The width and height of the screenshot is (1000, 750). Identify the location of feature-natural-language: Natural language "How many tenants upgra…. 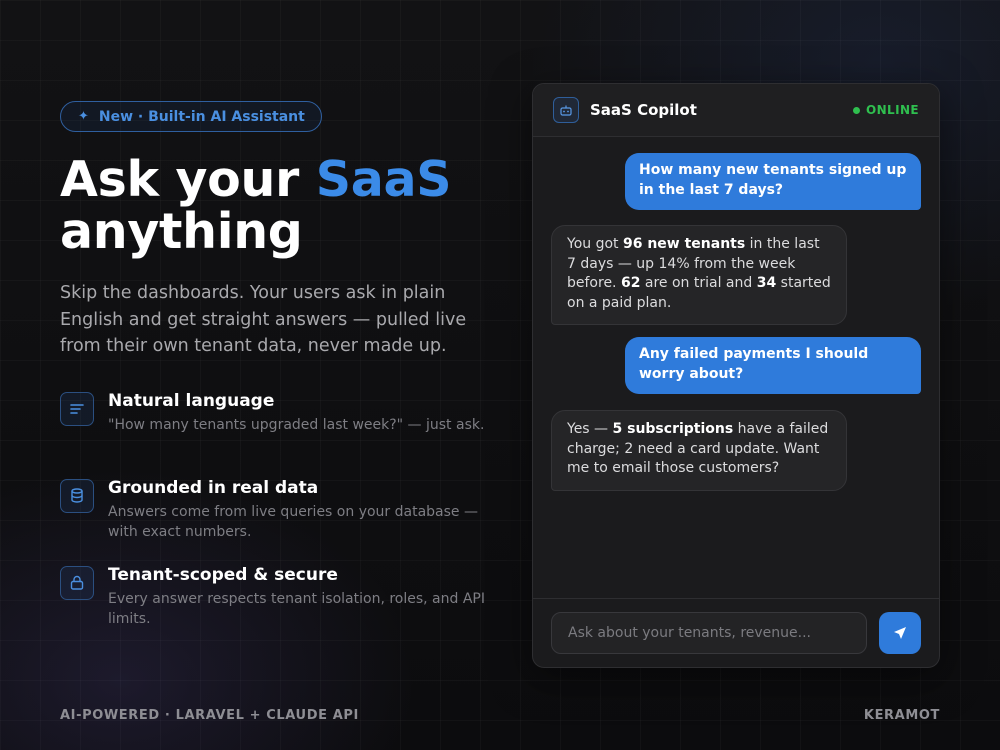
(275, 434).